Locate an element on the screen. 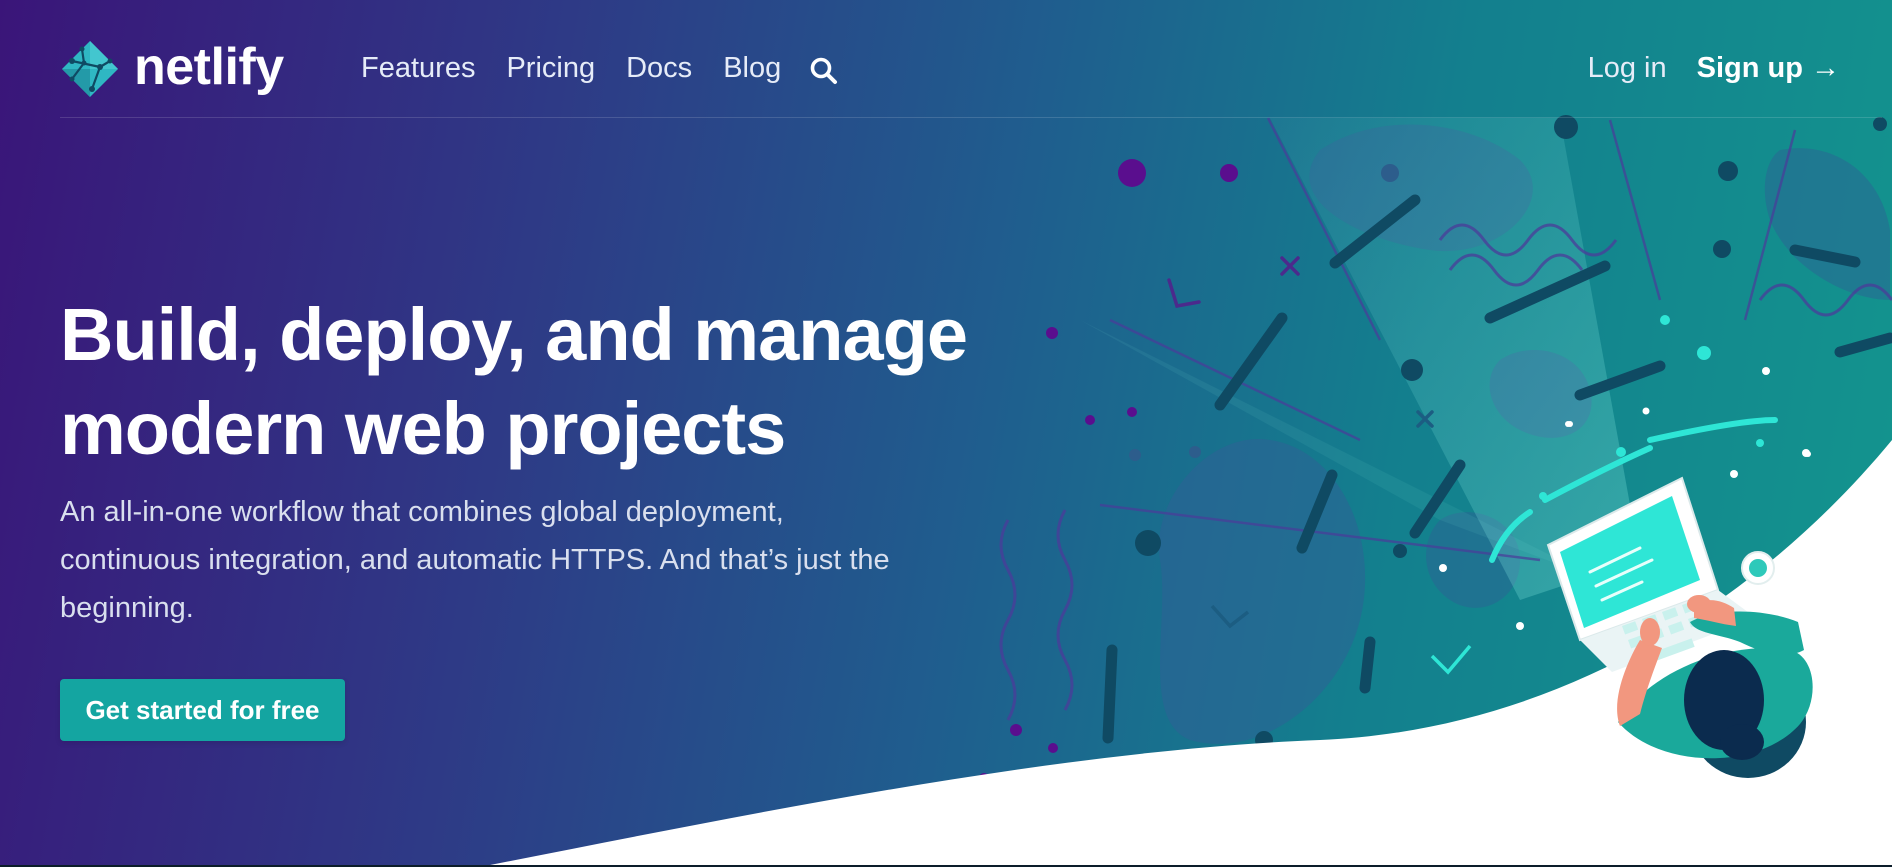 This screenshot has width=1892, height=867. hero-headline-line-1: Build, deploy, and manage is located at coordinates (514, 334).